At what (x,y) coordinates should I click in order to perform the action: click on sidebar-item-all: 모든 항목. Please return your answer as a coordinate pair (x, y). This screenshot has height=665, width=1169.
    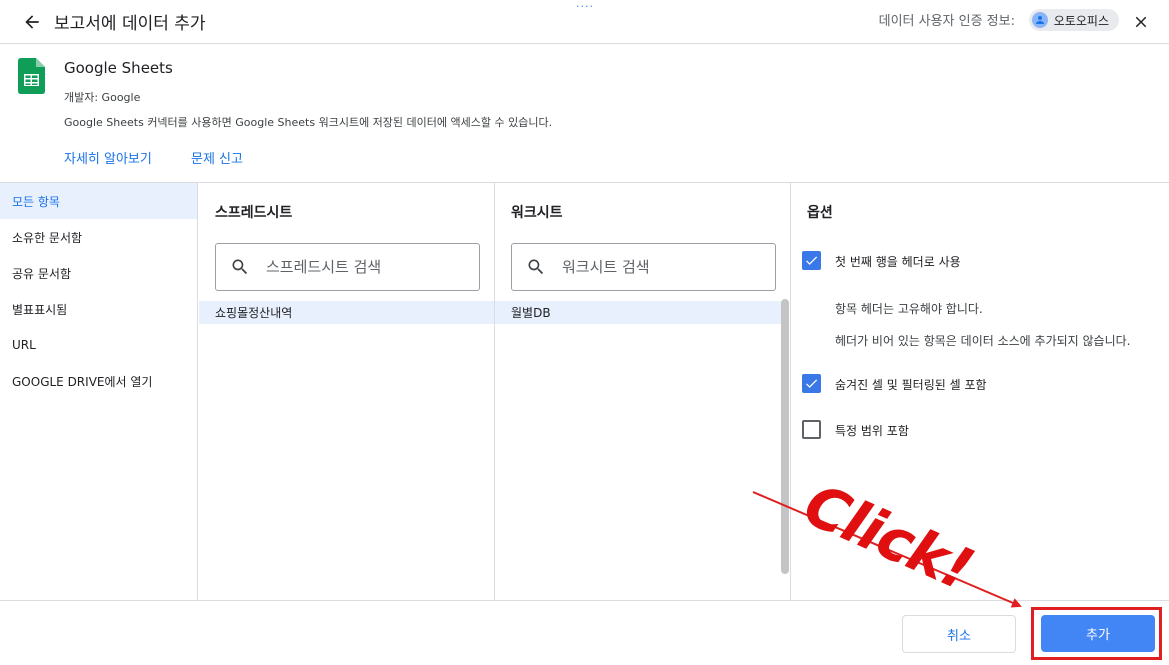
    Looking at the image, I should click on (98, 201).